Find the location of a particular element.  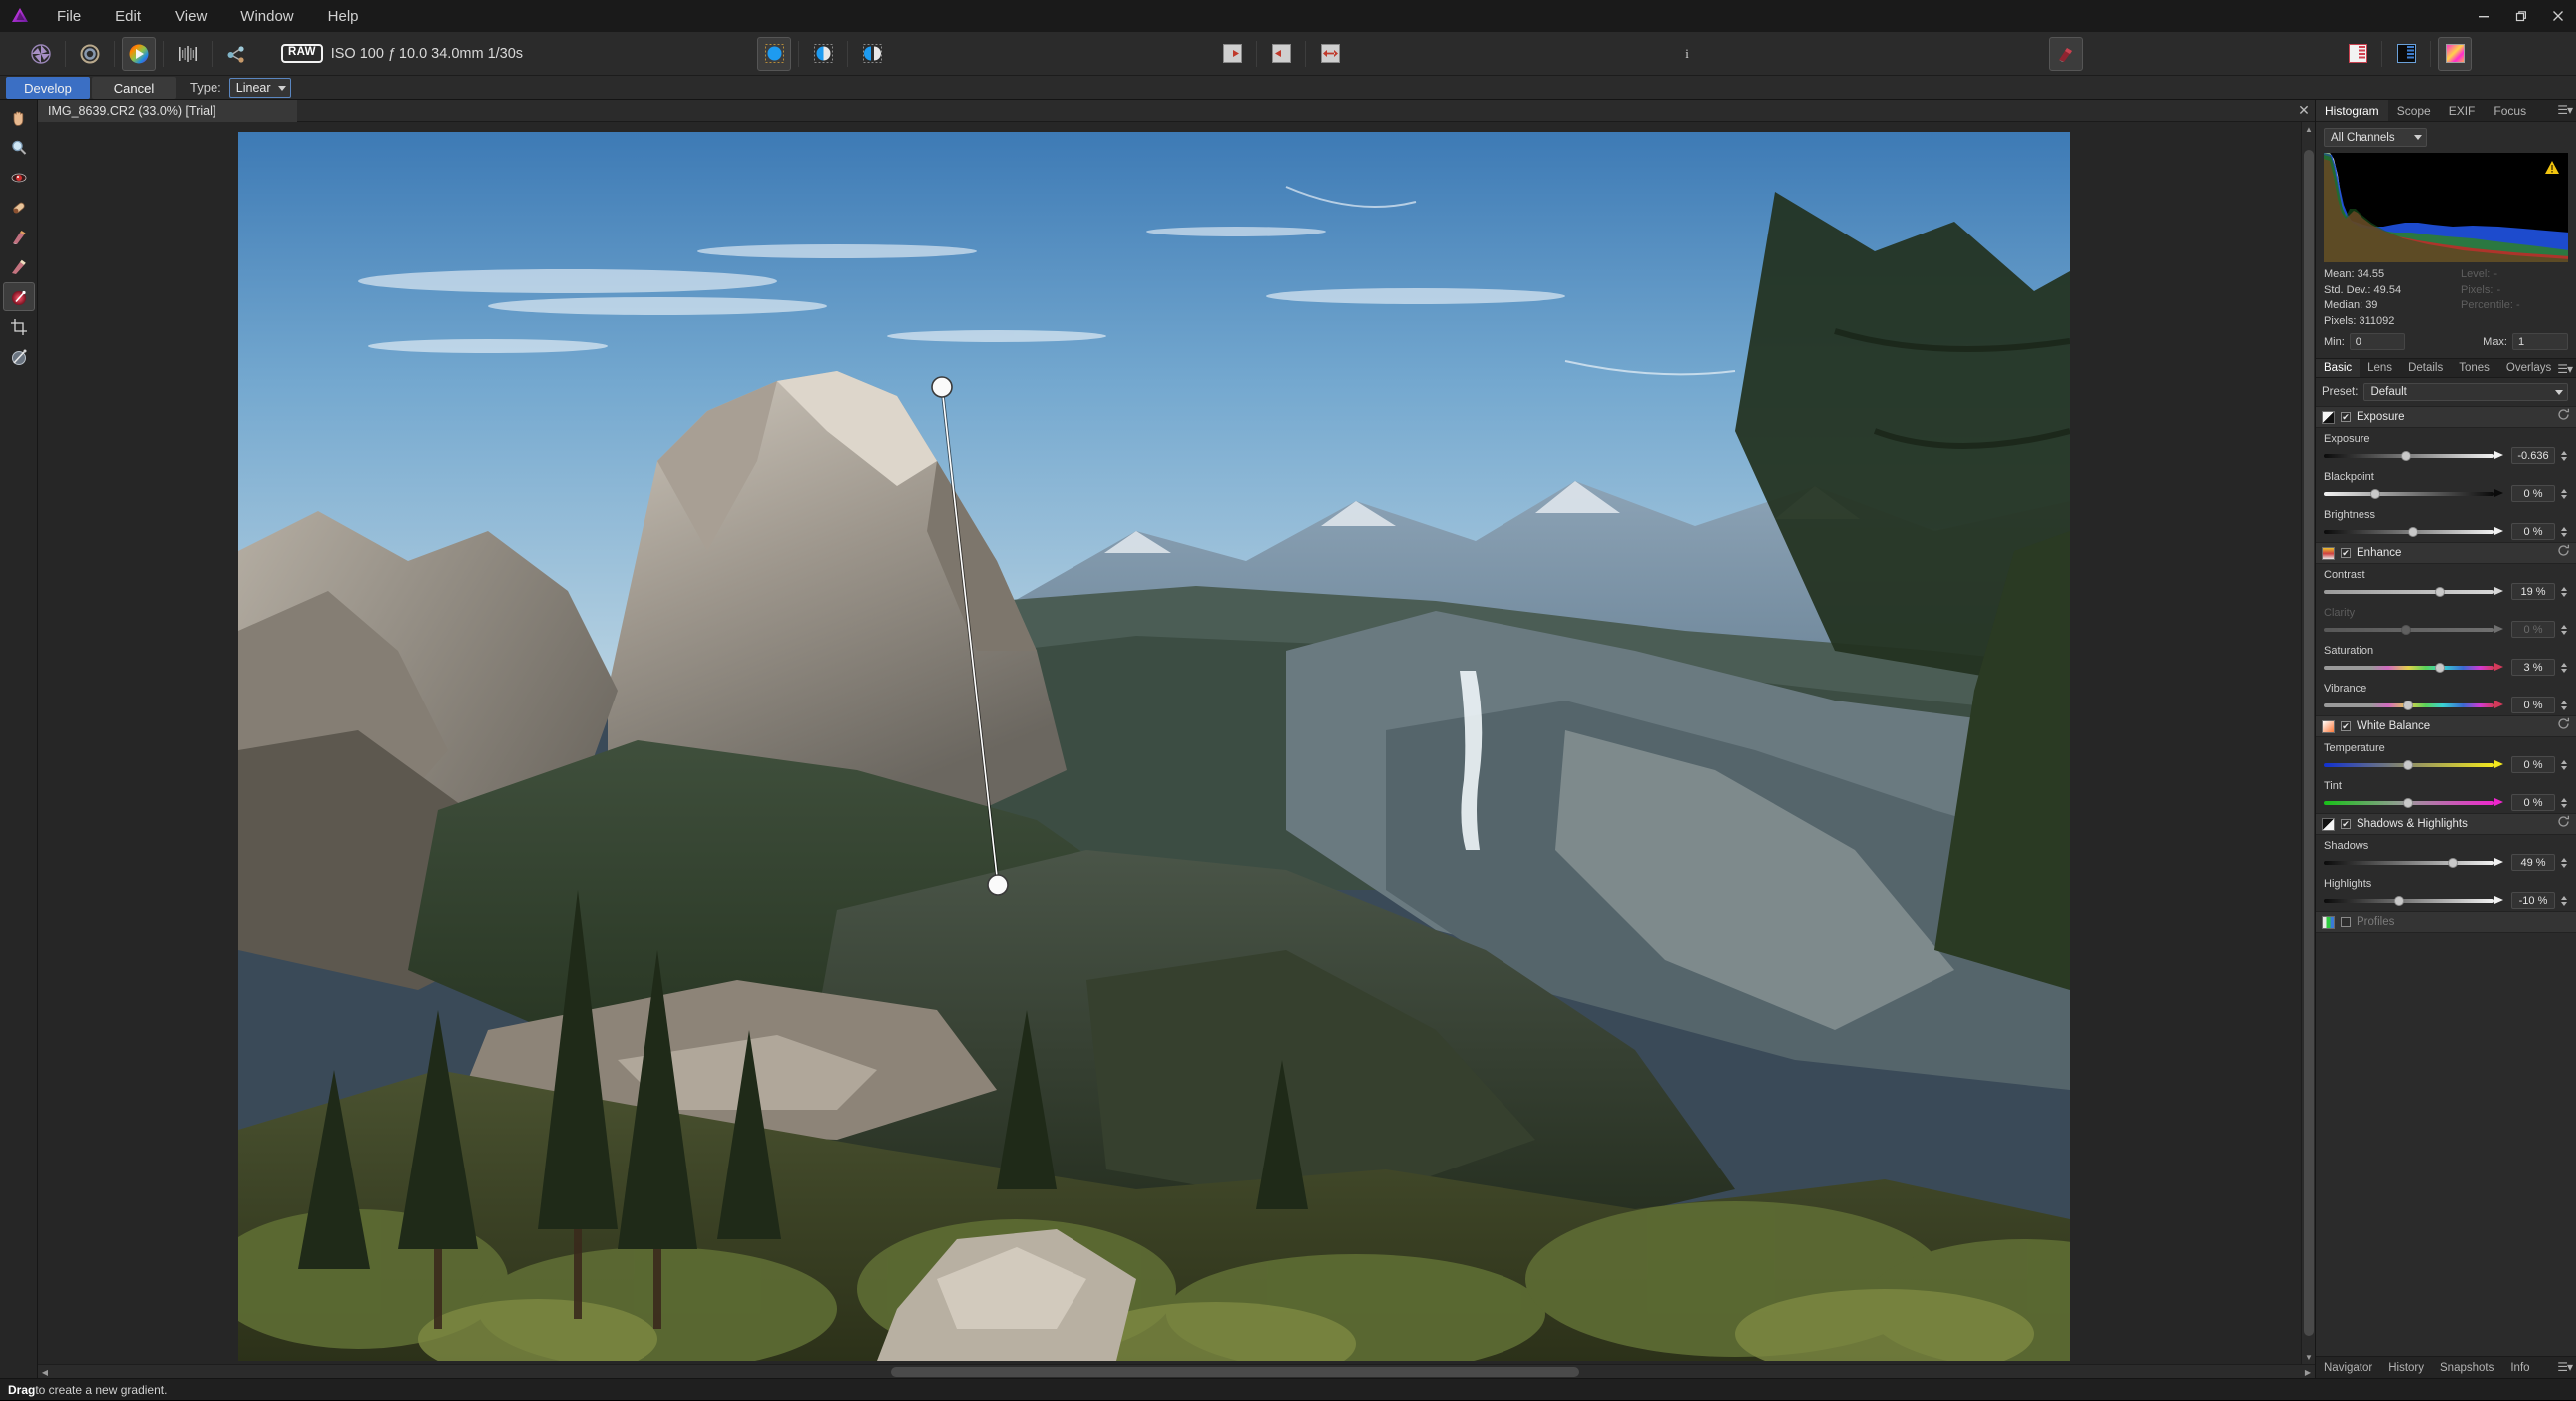

single-view-button is located at coordinates (774, 53).